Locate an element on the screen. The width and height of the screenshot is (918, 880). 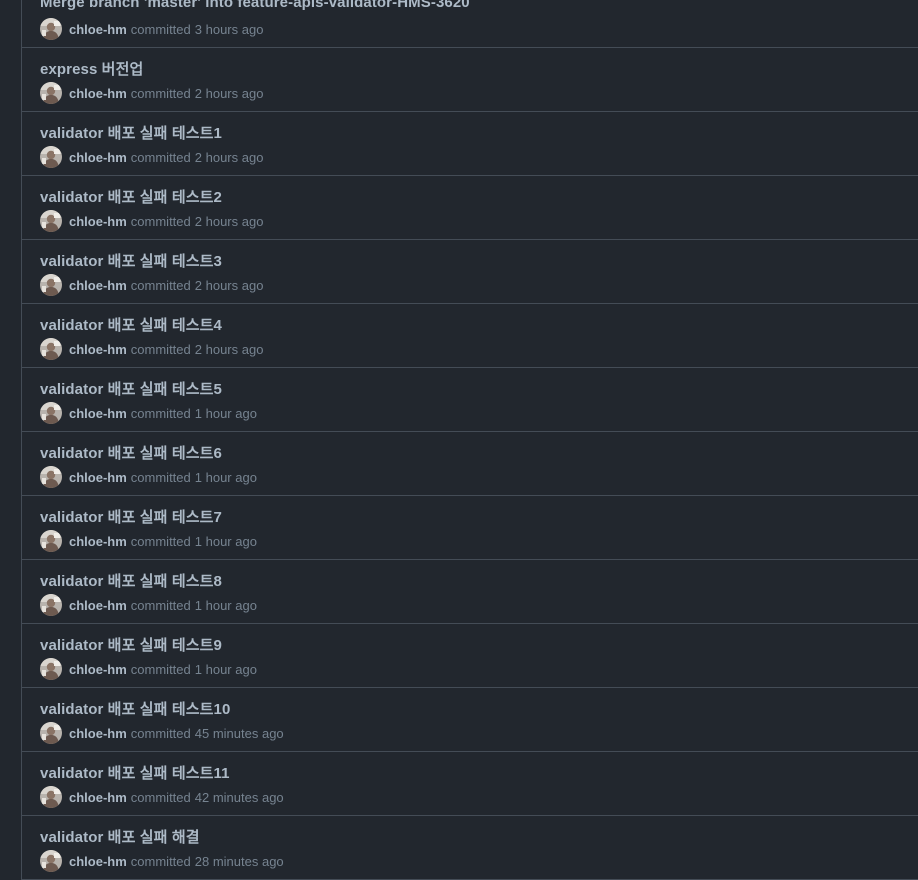
commit-meta: chloe-hm committed 3 hours ago is located at coordinates (151, 29).